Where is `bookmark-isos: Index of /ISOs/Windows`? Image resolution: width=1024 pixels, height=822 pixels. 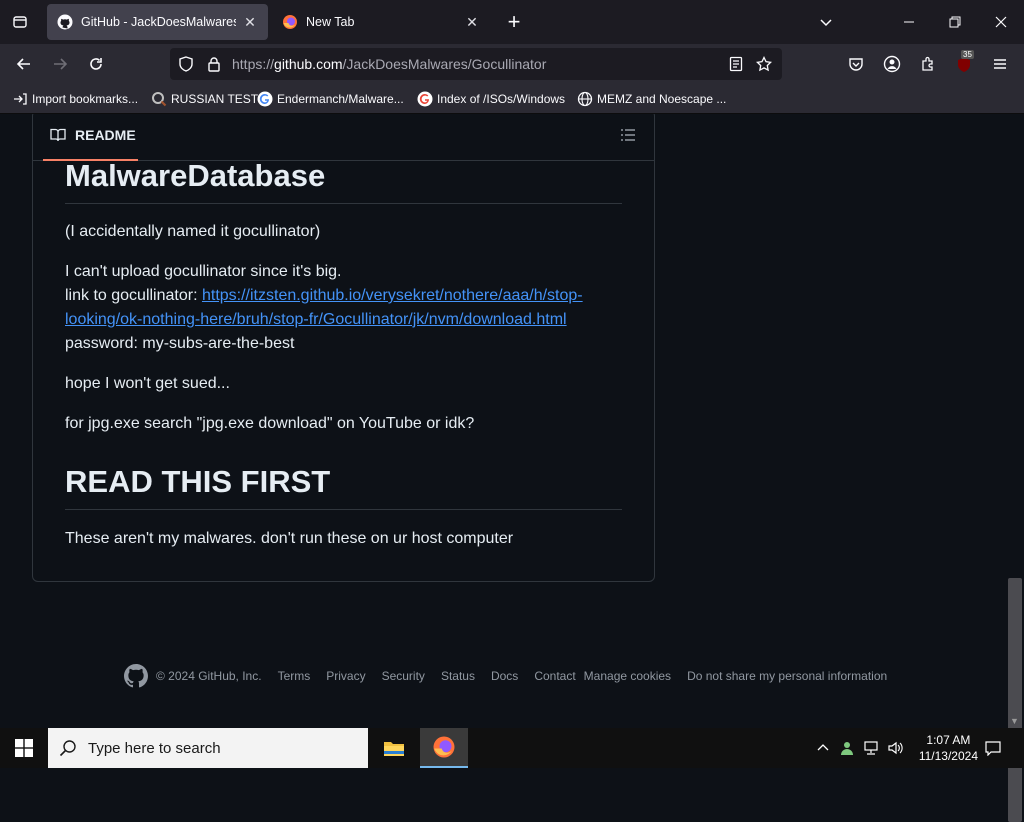 bookmark-isos: Index of /ISOs/Windows is located at coordinates (491, 99).